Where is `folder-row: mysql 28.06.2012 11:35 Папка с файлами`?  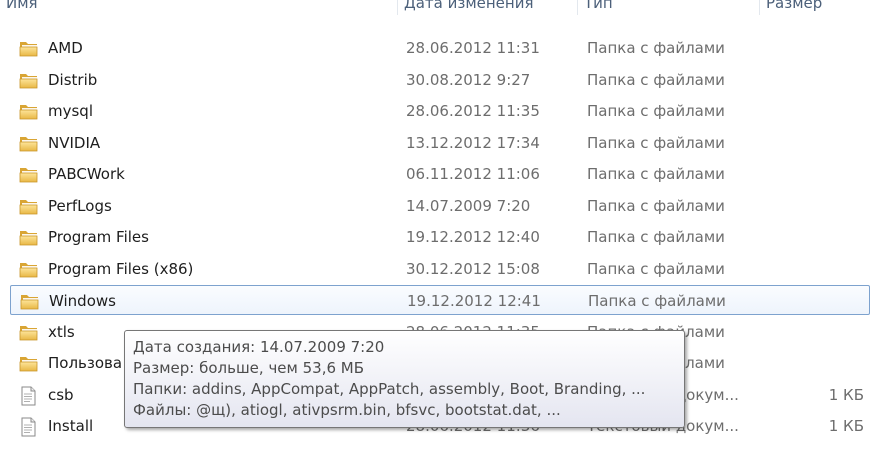
folder-row: mysql 28.06.2012 11:35 Папка с файлами is located at coordinates (440, 111).